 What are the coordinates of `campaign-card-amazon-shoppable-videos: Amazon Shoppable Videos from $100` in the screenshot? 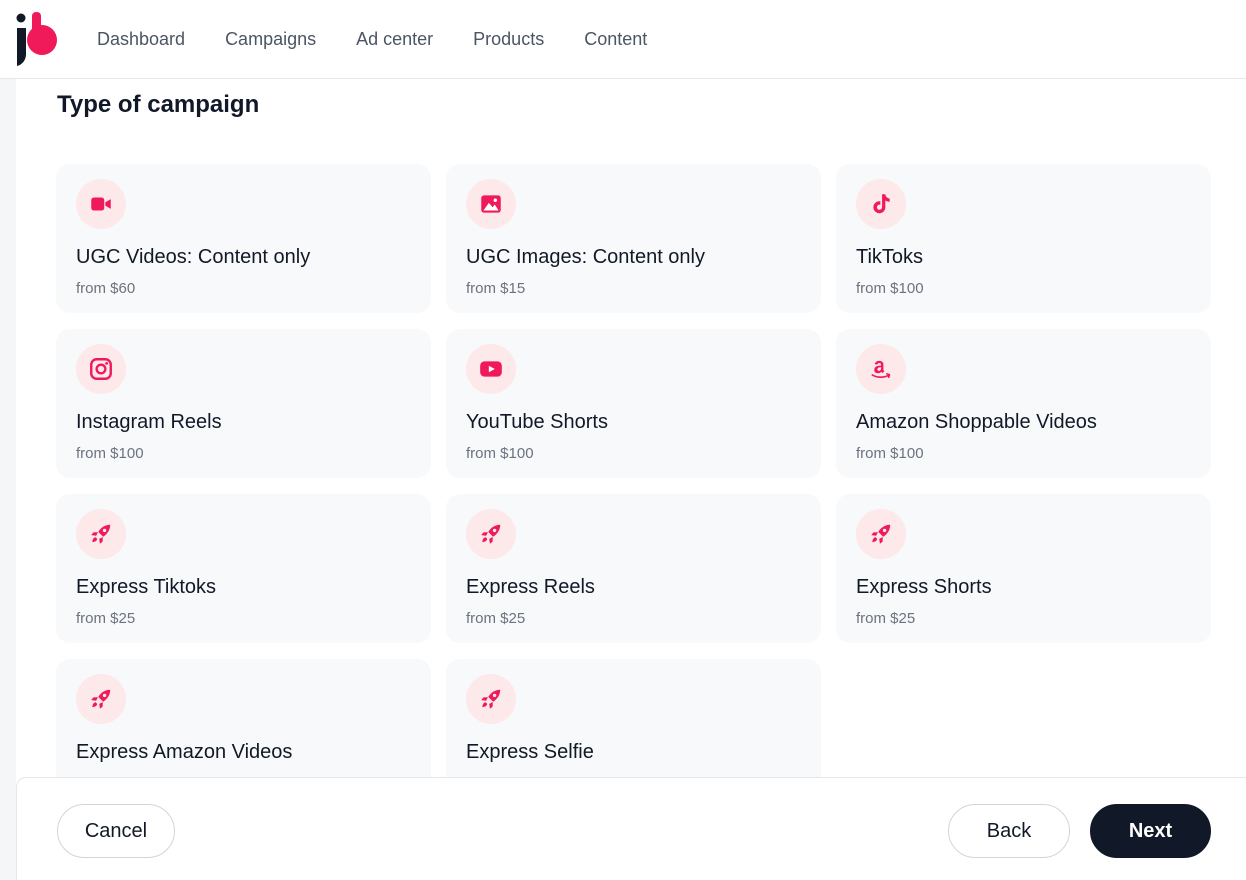 It's located at (1023, 403).